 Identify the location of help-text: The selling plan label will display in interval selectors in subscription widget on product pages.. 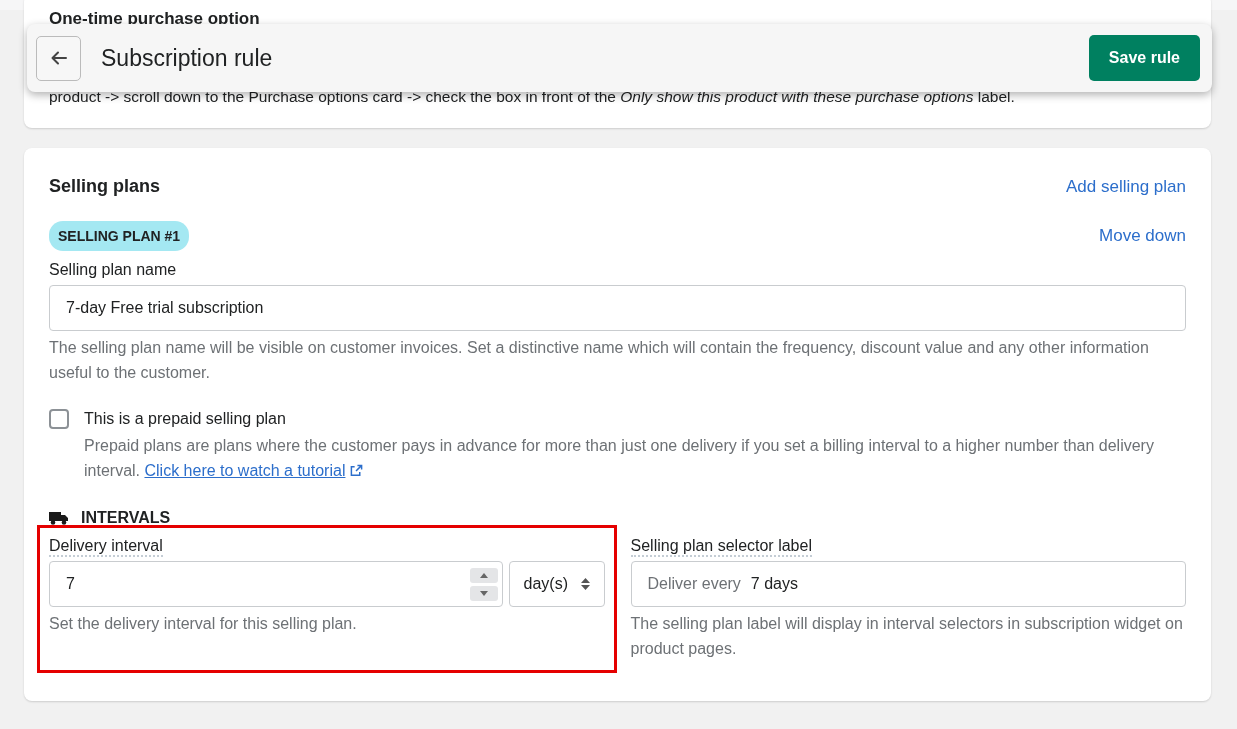
(907, 636).